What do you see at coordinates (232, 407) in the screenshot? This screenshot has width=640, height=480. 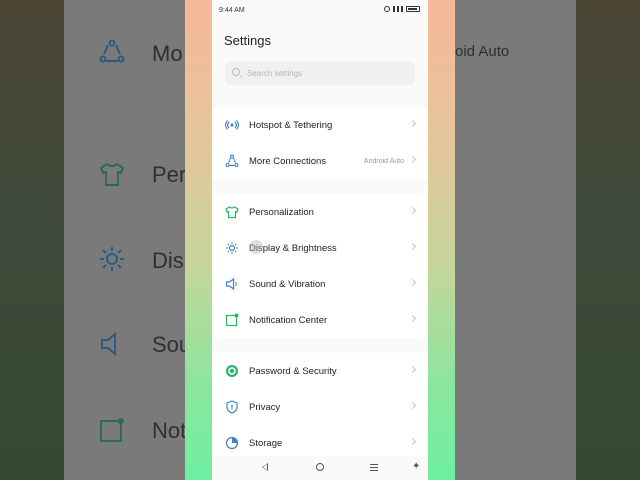 I see `shield-icon` at bounding box center [232, 407].